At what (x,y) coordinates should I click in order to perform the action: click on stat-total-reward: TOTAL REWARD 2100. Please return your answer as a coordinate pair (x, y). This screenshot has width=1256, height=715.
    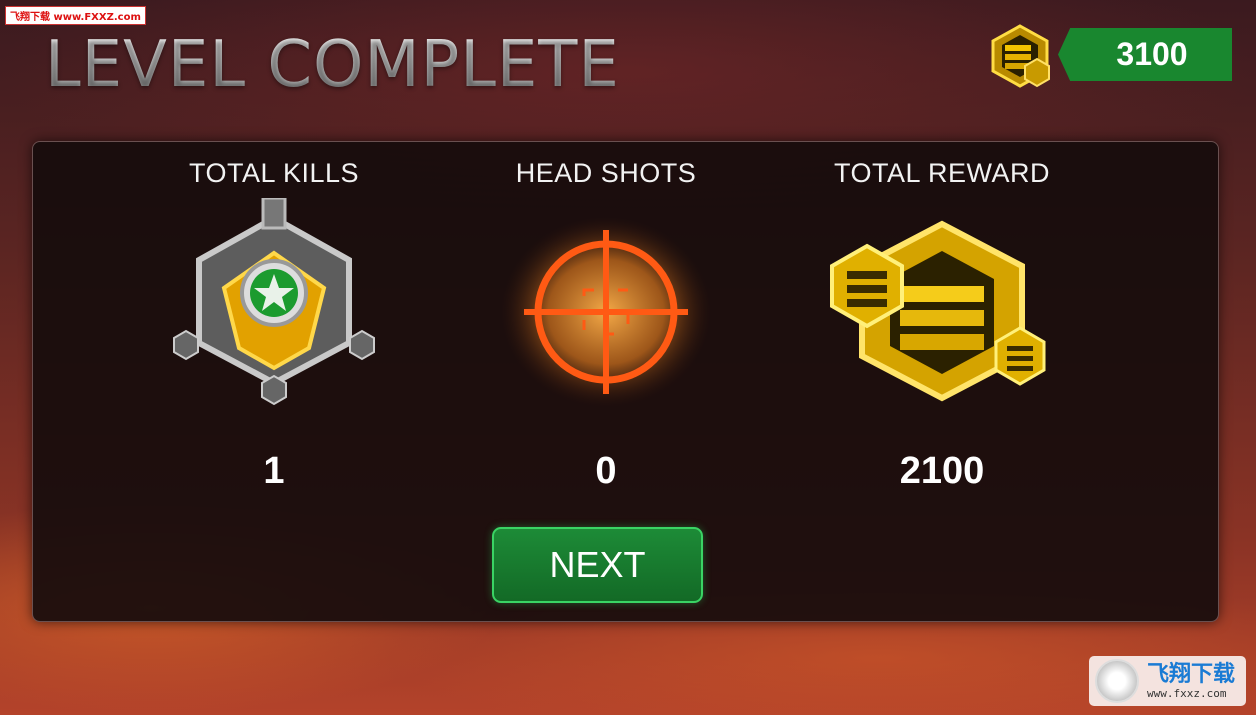
    Looking at the image, I should click on (942, 325).